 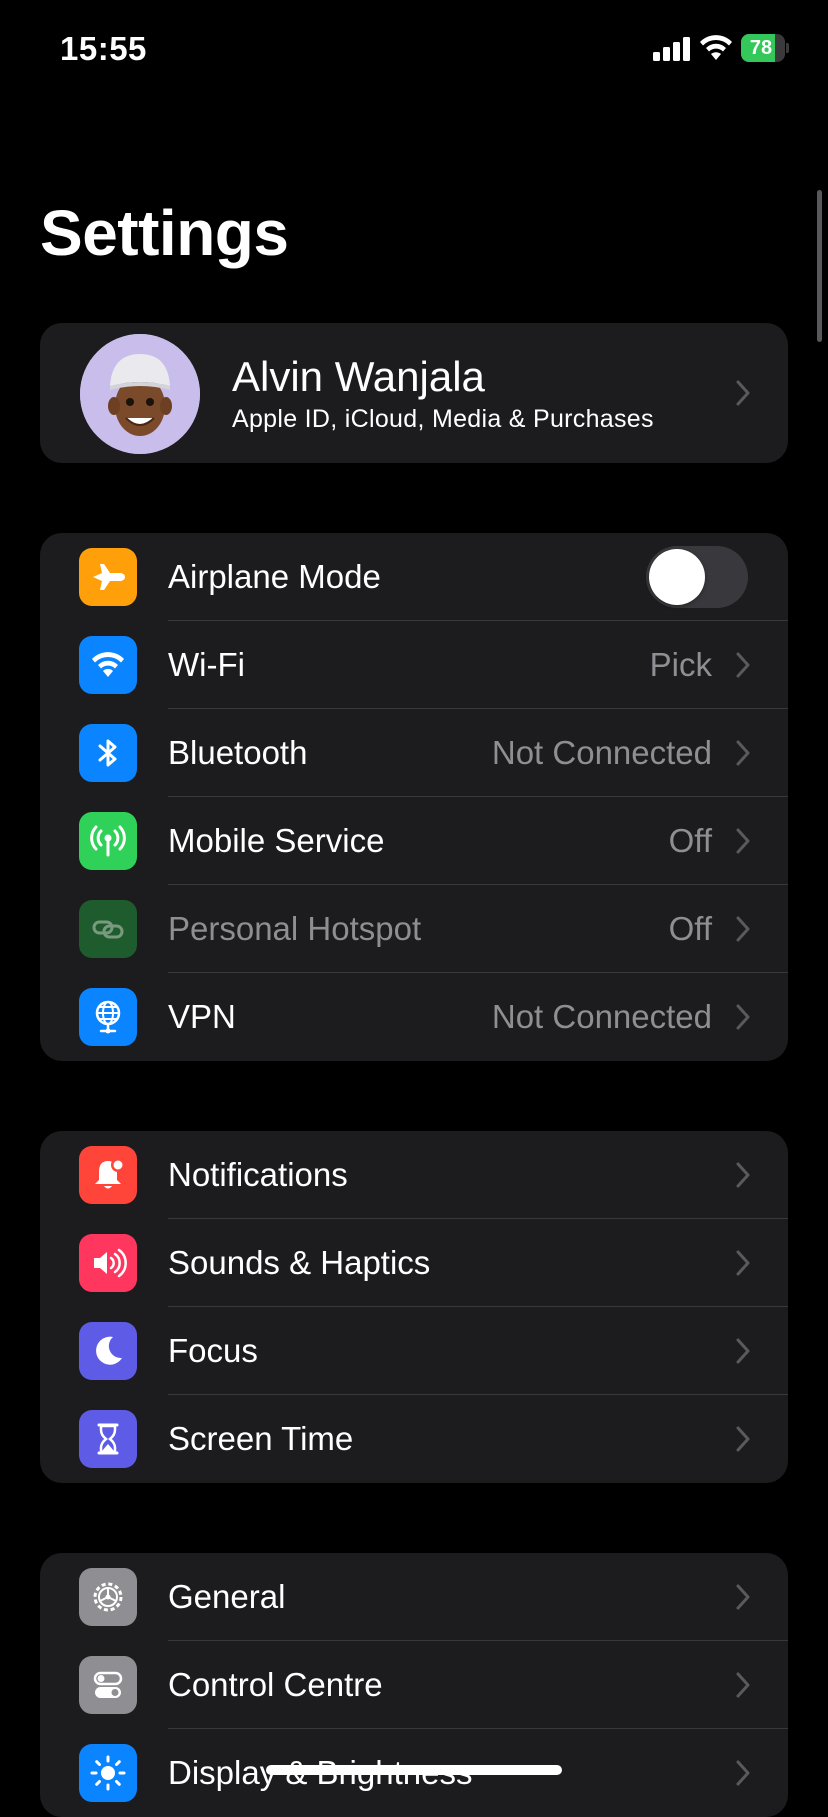 I want to click on personal-hotspot-tile, so click(x=108, y=929).